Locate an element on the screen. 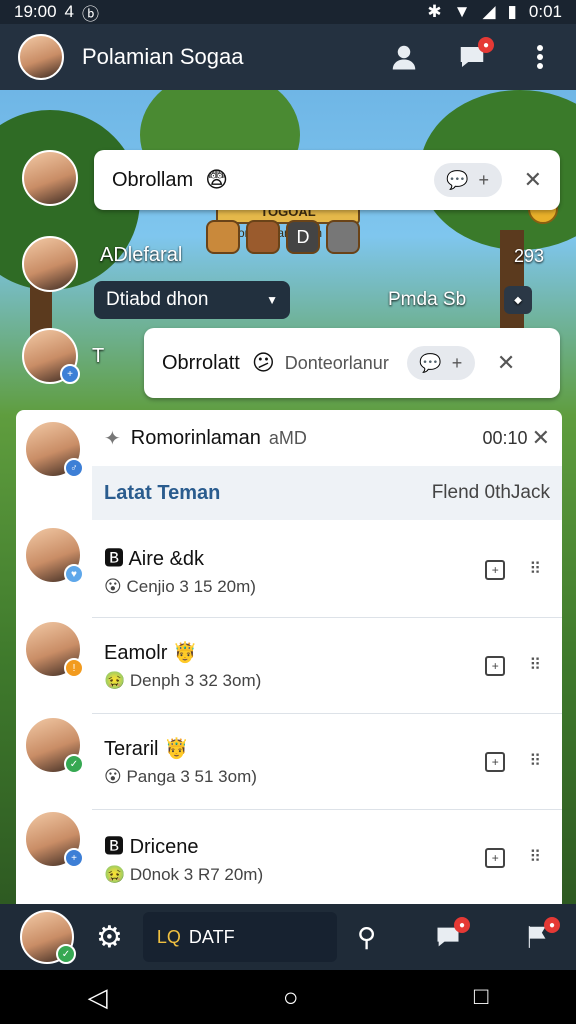 The height and width of the screenshot is (1024, 576). more-vert-icon is located at coordinates (540, 57).